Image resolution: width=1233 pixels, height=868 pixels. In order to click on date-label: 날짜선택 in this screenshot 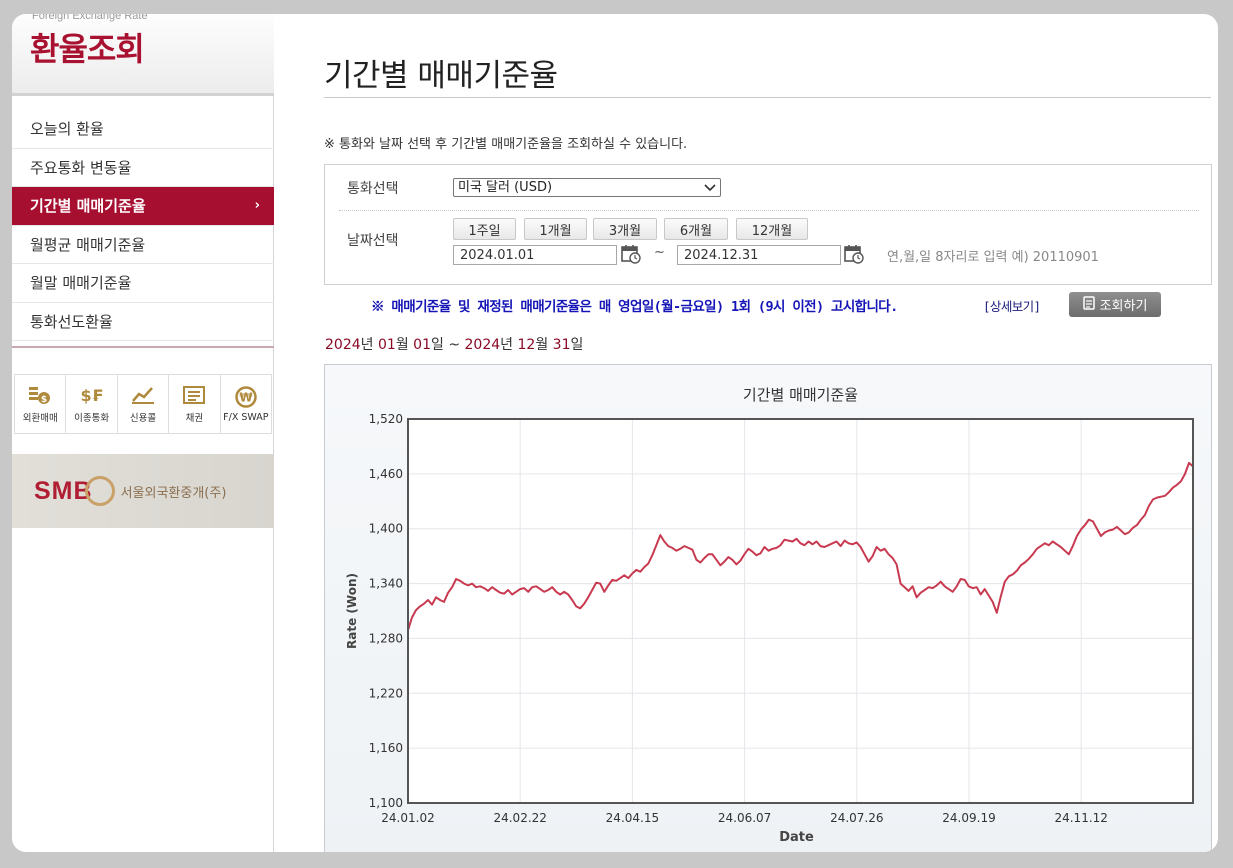, I will do `click(373, 241)`.